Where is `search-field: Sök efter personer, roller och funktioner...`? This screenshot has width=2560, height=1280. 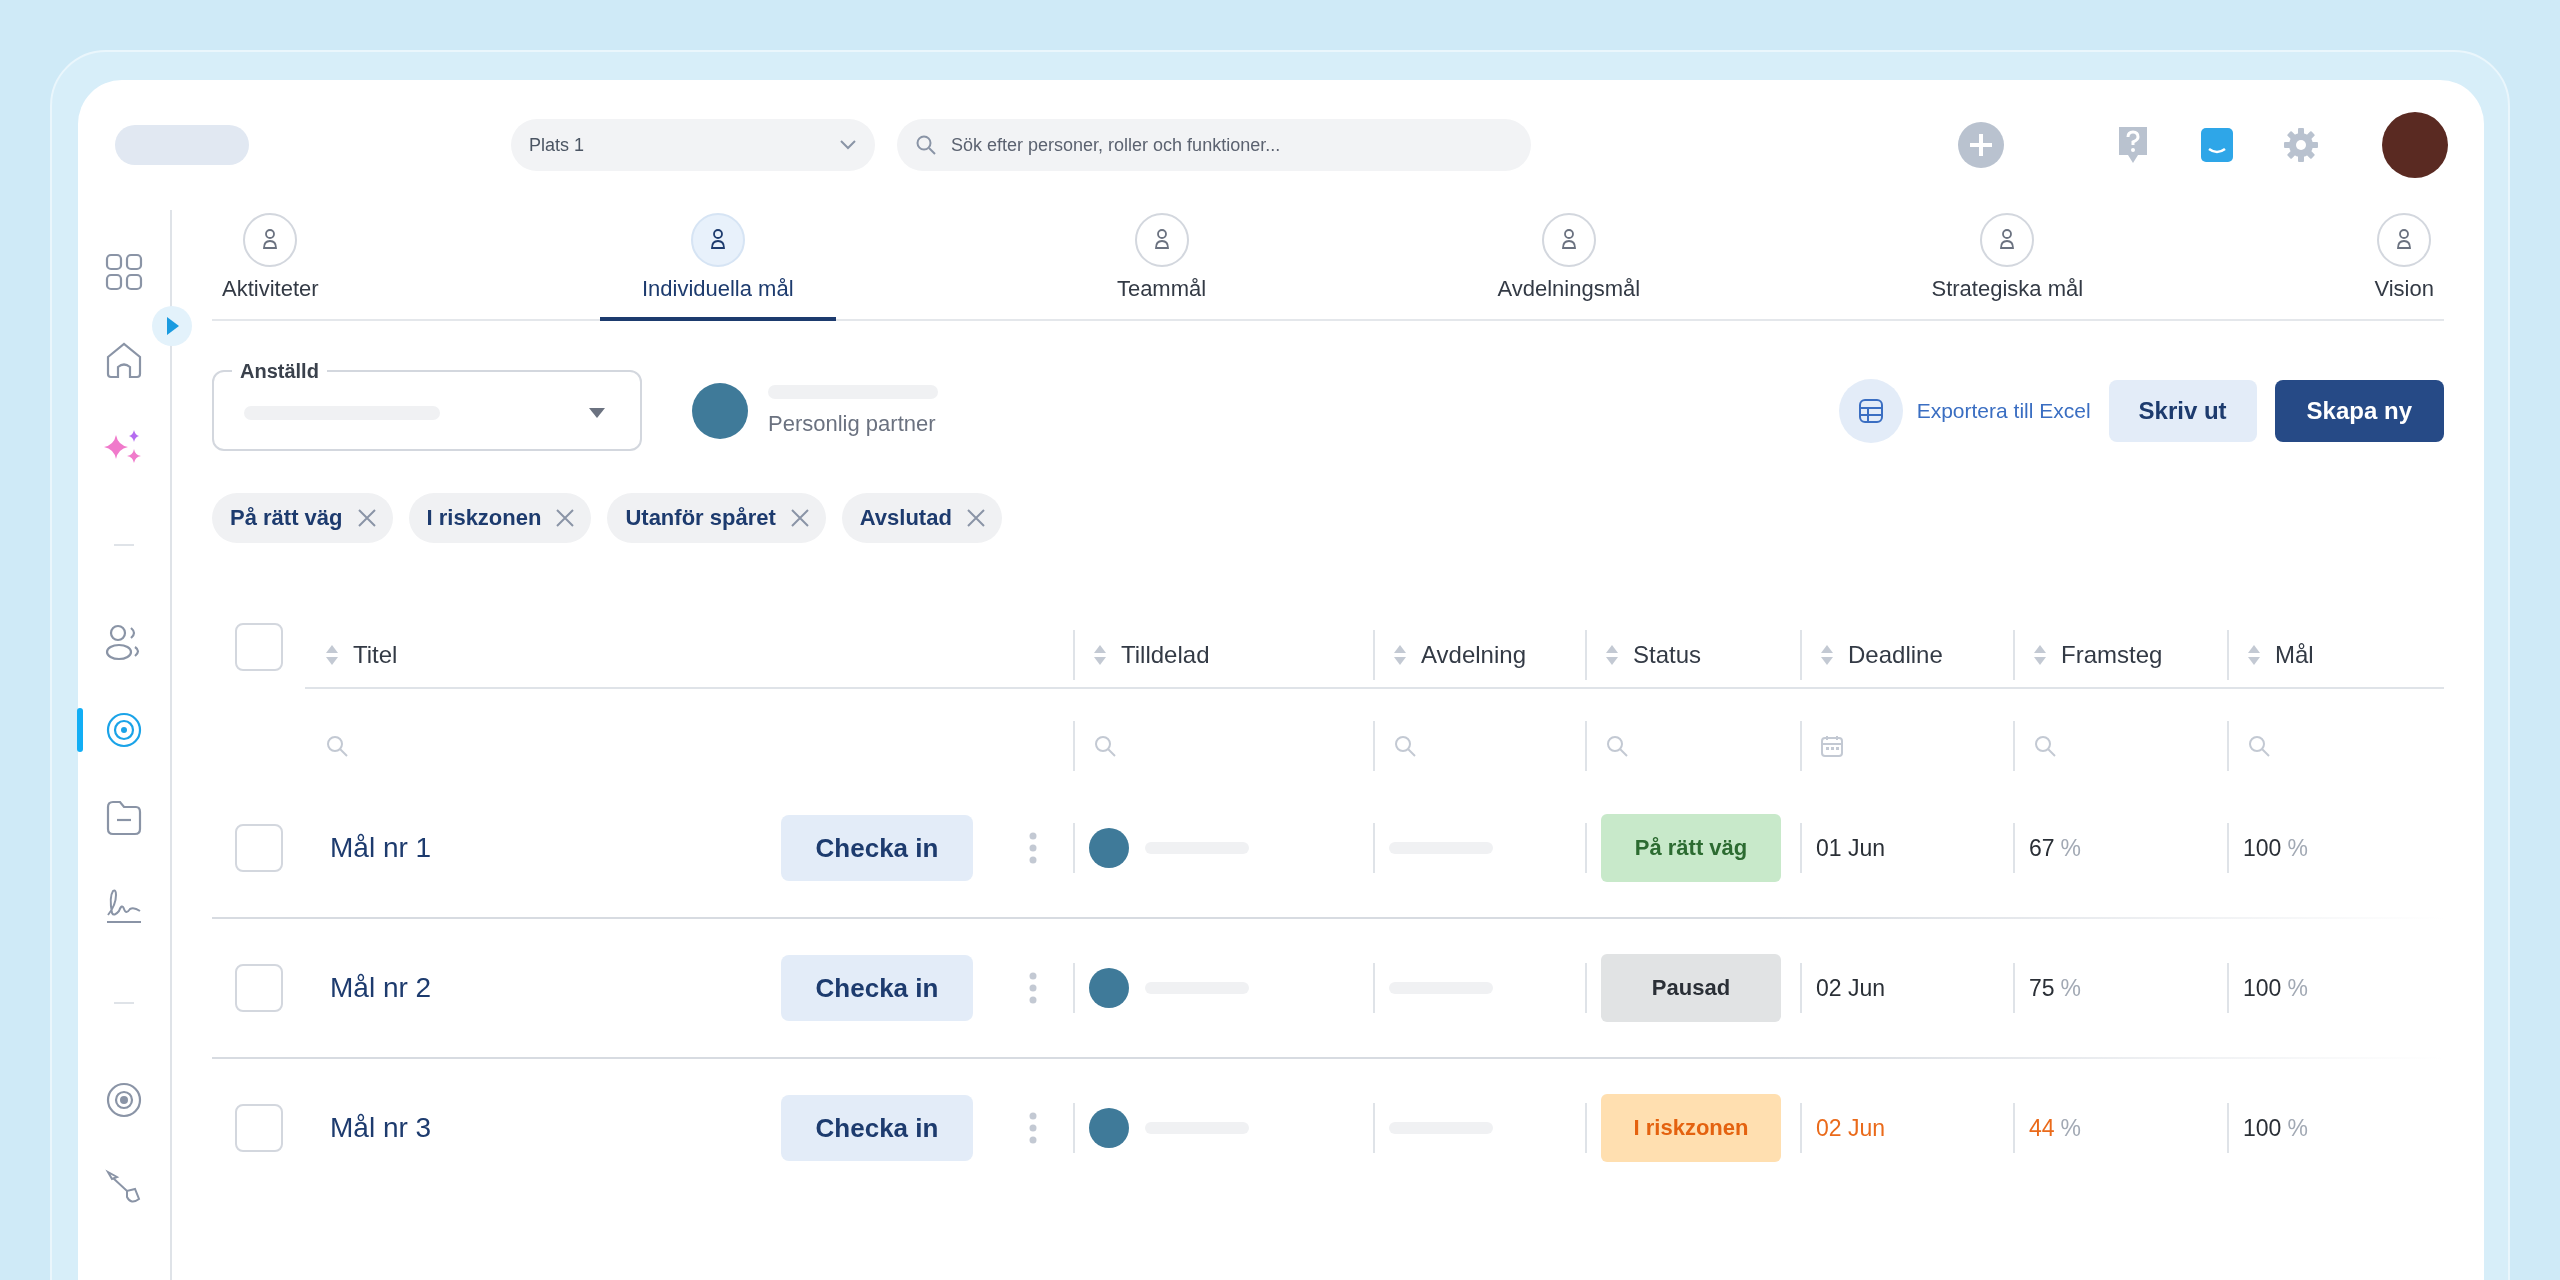 search-field: Sök efter personer, roller och funktioner... is located at coordinates (1214, 145).